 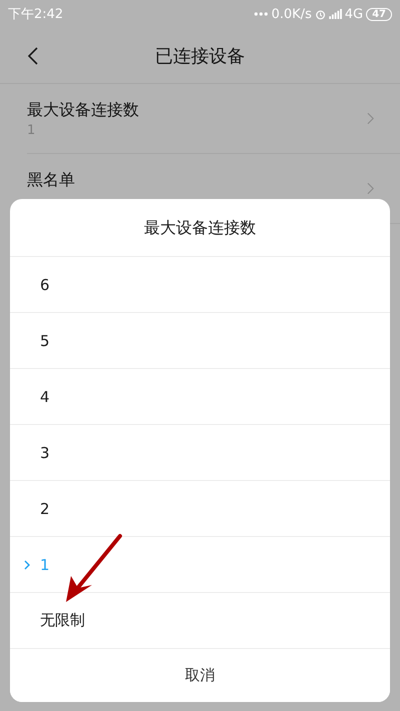 I want to click on back-icon, so click(x=33, y=55).